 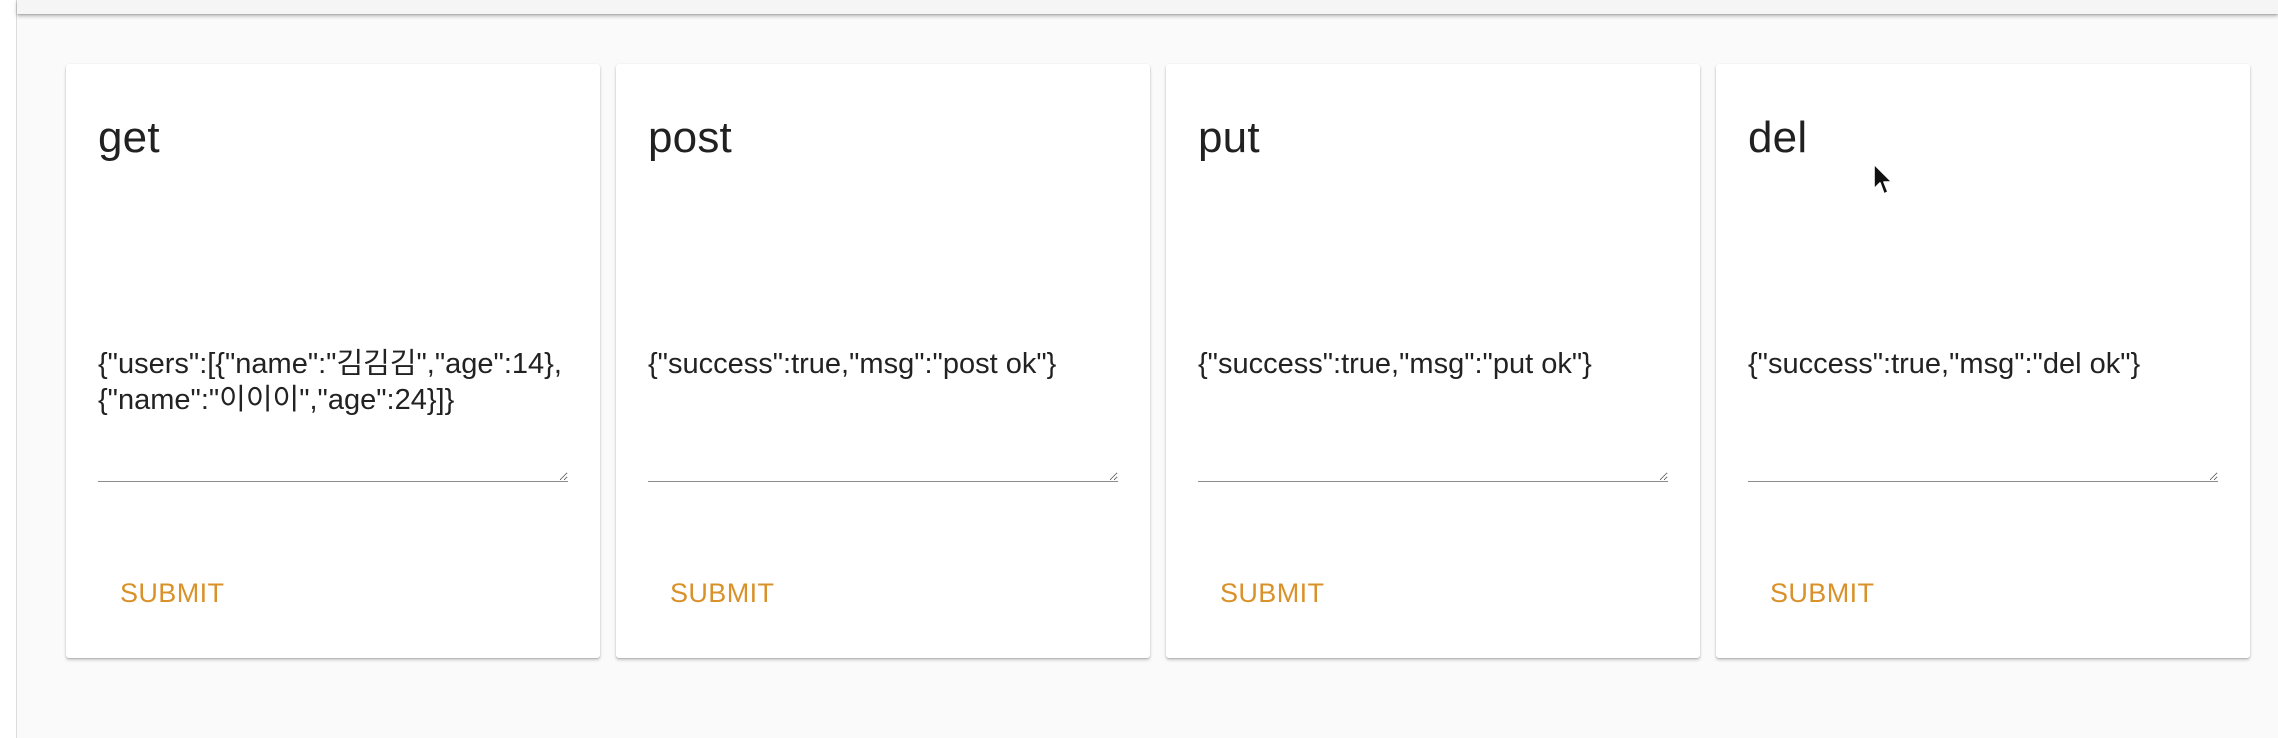 What do you see at coordinates (722, 593) in the screenshot?
I see `submit-button-post: SUBMIT` at bounding box center [722, 593].